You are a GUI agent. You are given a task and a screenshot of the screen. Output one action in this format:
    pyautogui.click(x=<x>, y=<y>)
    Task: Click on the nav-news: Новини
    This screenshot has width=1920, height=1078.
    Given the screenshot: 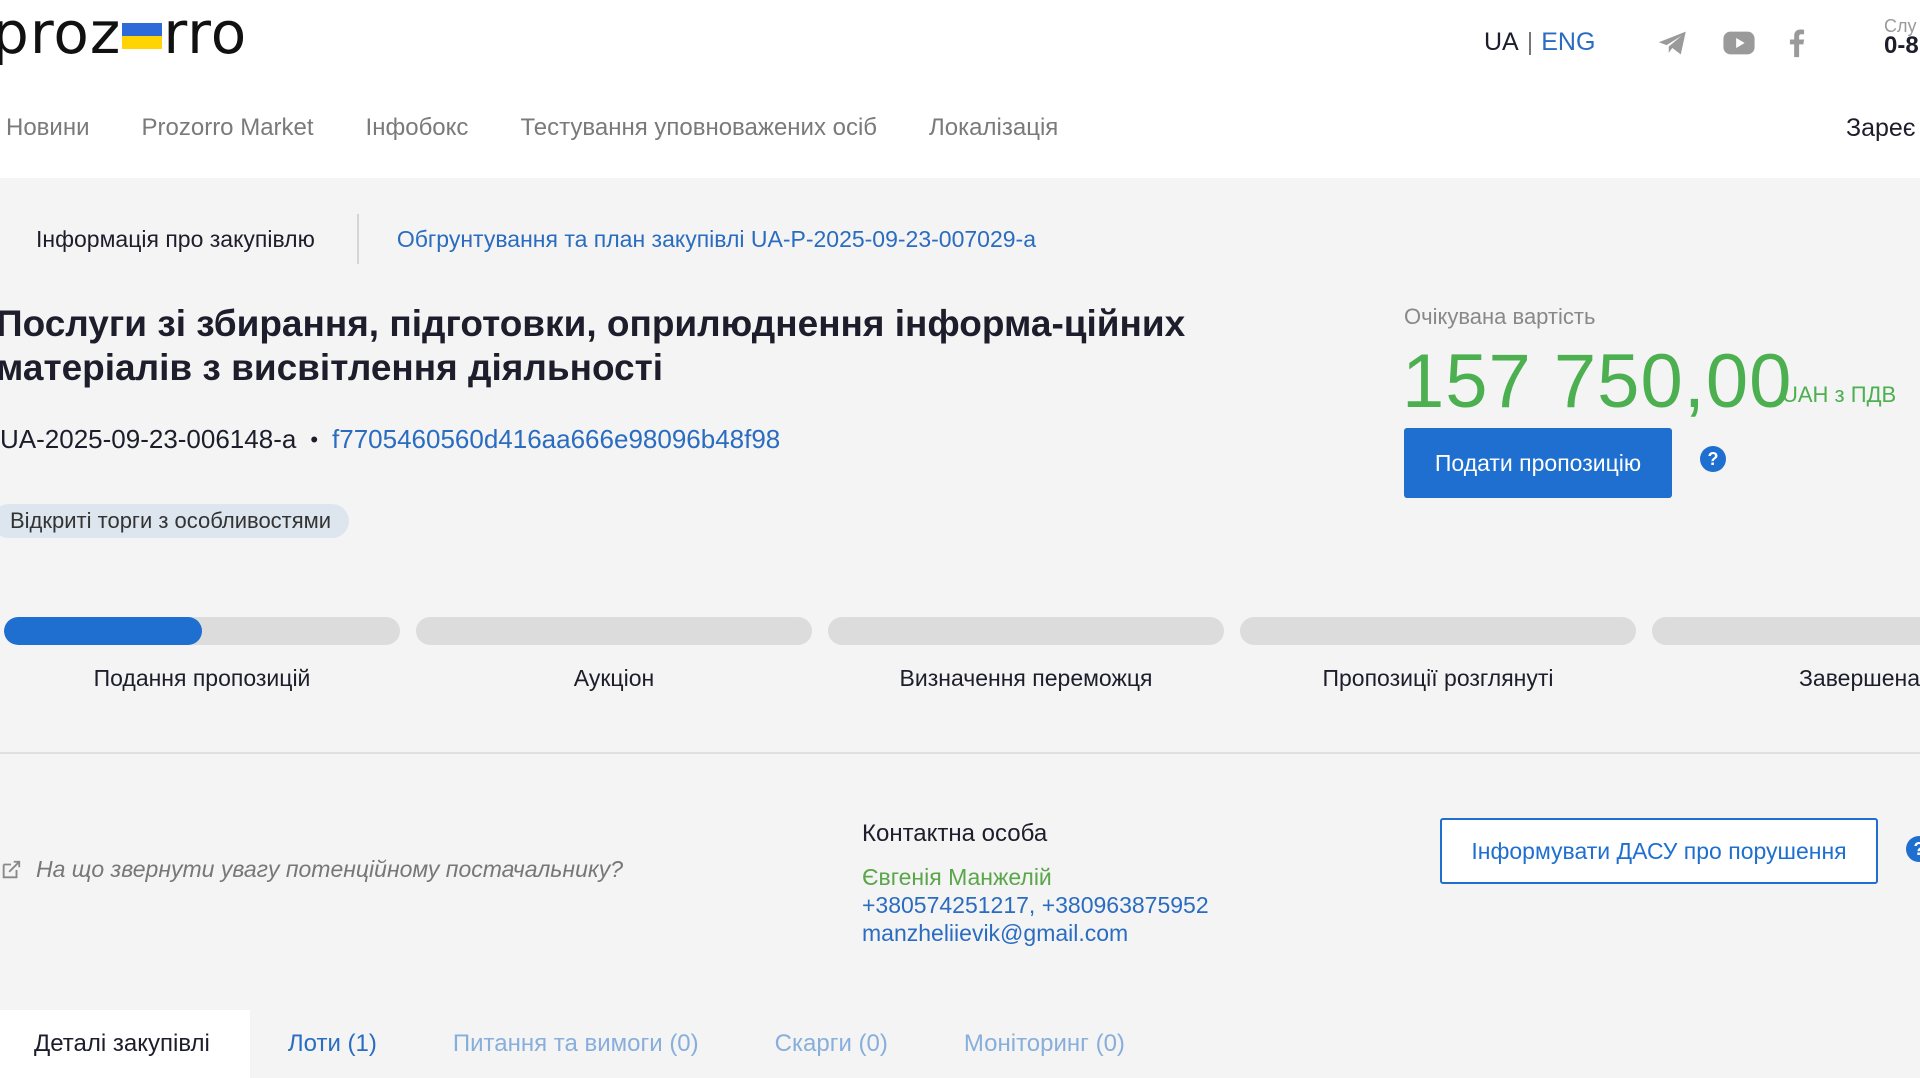 What is the action you would take?
    pyautogui.click(x=48, y=128)
    